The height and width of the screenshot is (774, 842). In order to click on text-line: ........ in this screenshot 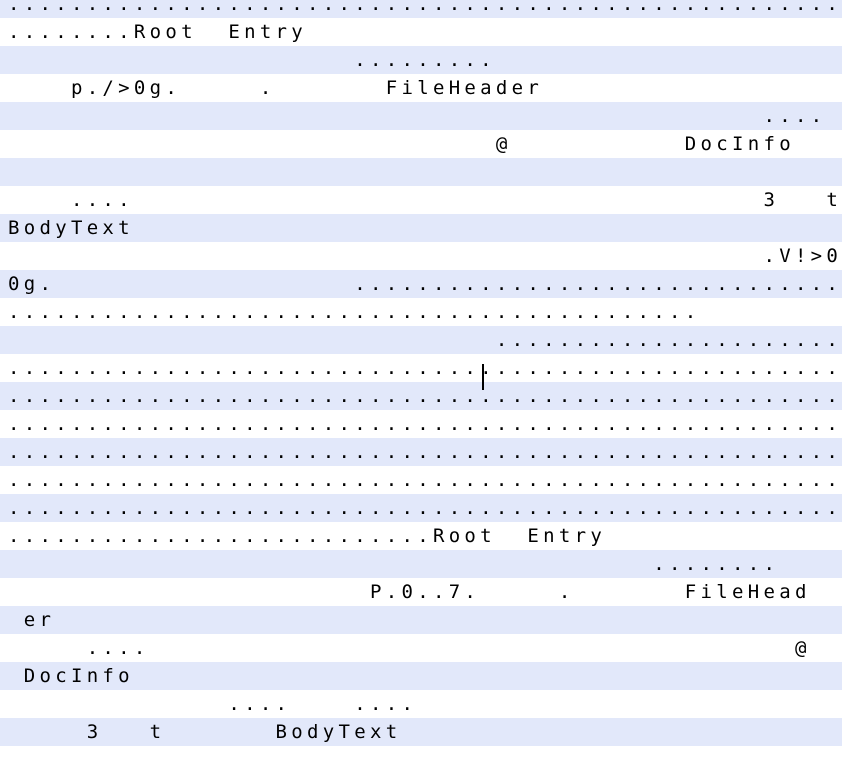, I will do `click(421, 564)`.